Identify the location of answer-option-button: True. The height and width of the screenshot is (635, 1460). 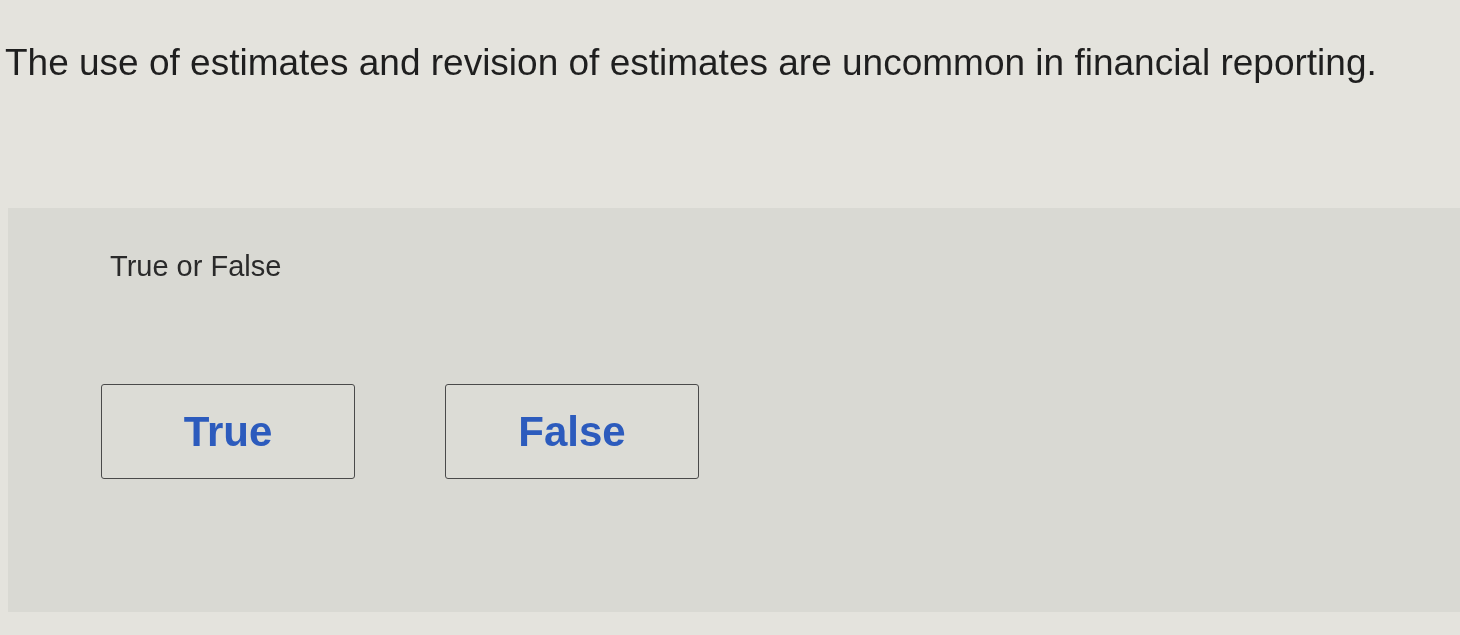
(228, 431).